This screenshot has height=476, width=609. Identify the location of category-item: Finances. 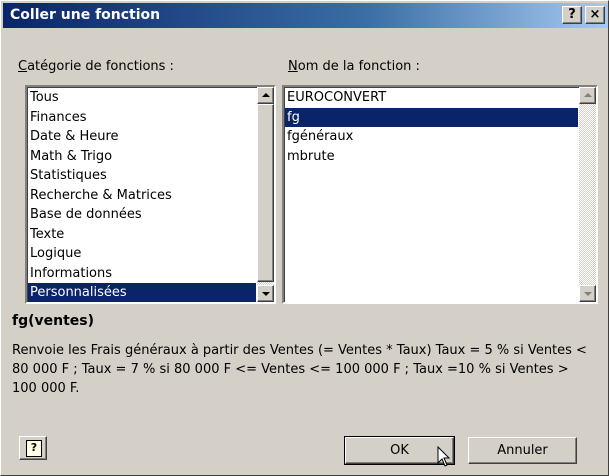
(142, 118).